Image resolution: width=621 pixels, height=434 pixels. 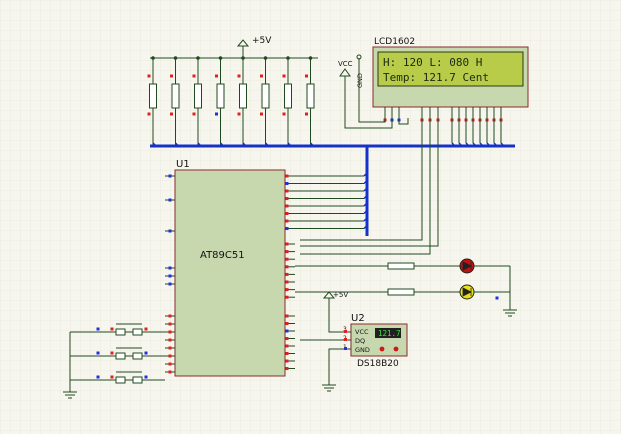 What do you see at coordinates (394, 42) in the screenshot?
I see `lcd-ref: LCD1602` at bounding box center [394, 42].